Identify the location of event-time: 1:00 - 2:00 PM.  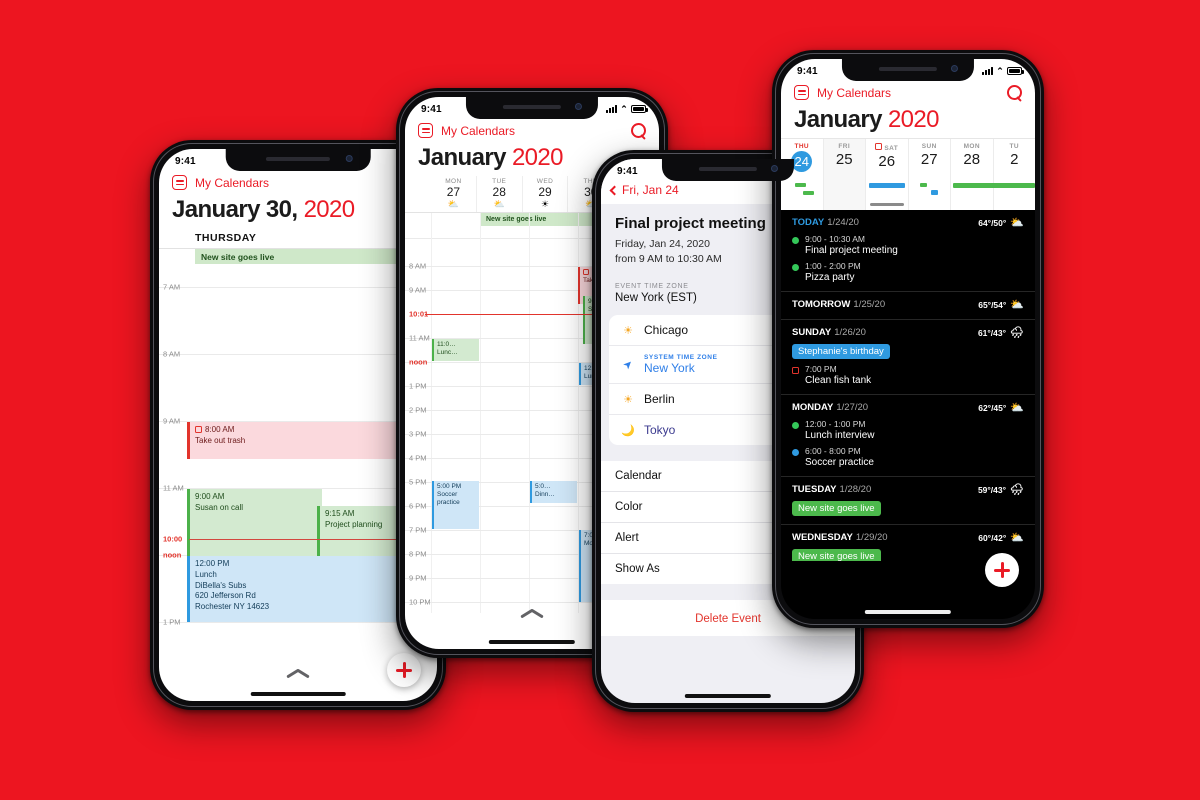
(833, 266).